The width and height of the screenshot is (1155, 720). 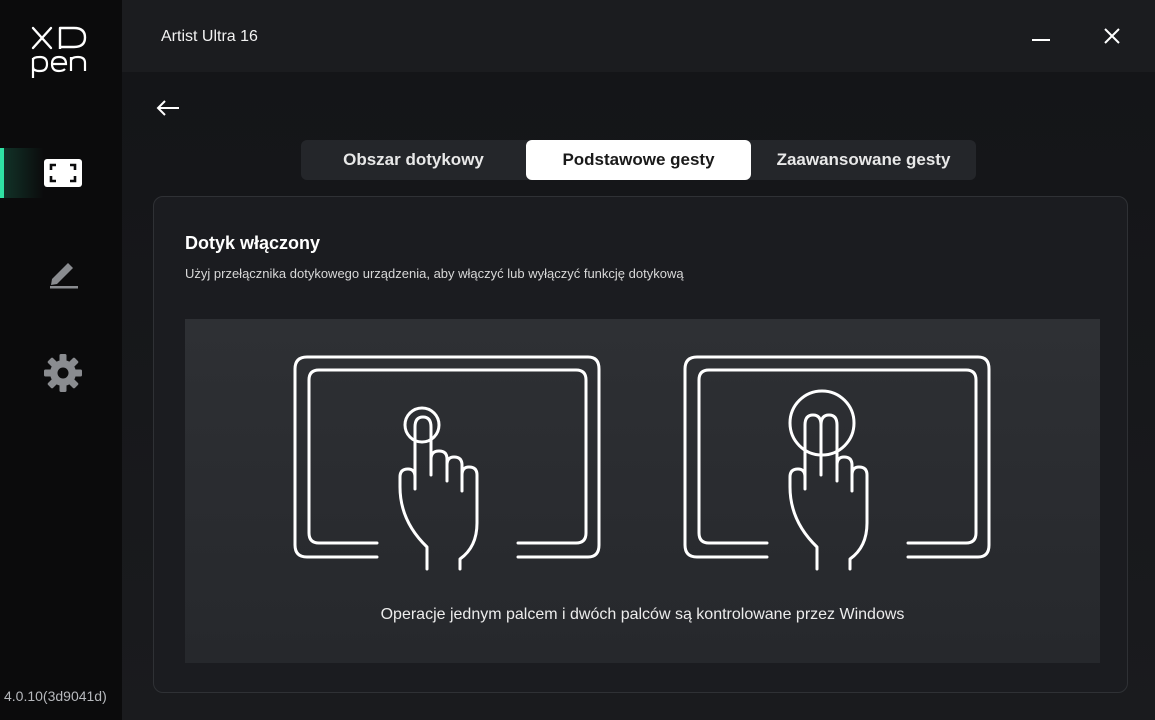 What do you see at coordinates (863, 160) in the screenshot?
I see `tab-advanced-gestures: Zaawansowane gesty` at bounding box center [863, 160].